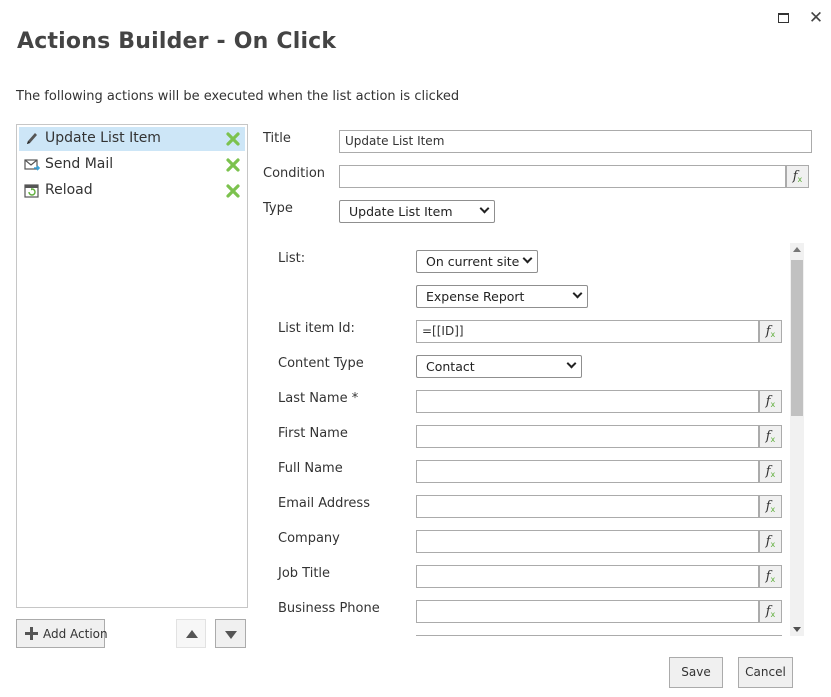 The width and height of the screenshot is (831, 697). I want to click on condition-input, so click(562, 176).